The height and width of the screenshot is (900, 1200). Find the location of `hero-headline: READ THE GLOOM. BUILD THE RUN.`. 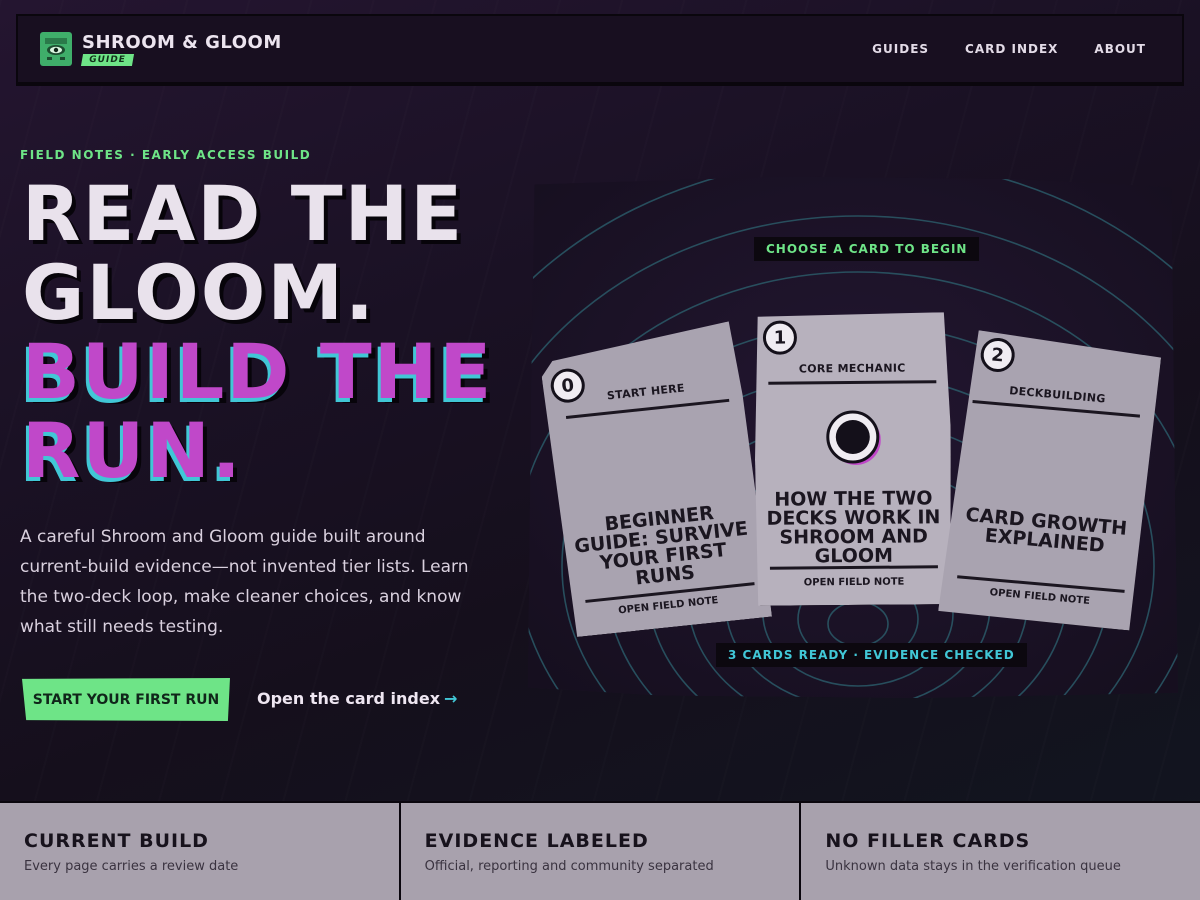

hero-headline: READ THE GLOOM. BUILD THE RUN. is located at coordinates (257, 332).